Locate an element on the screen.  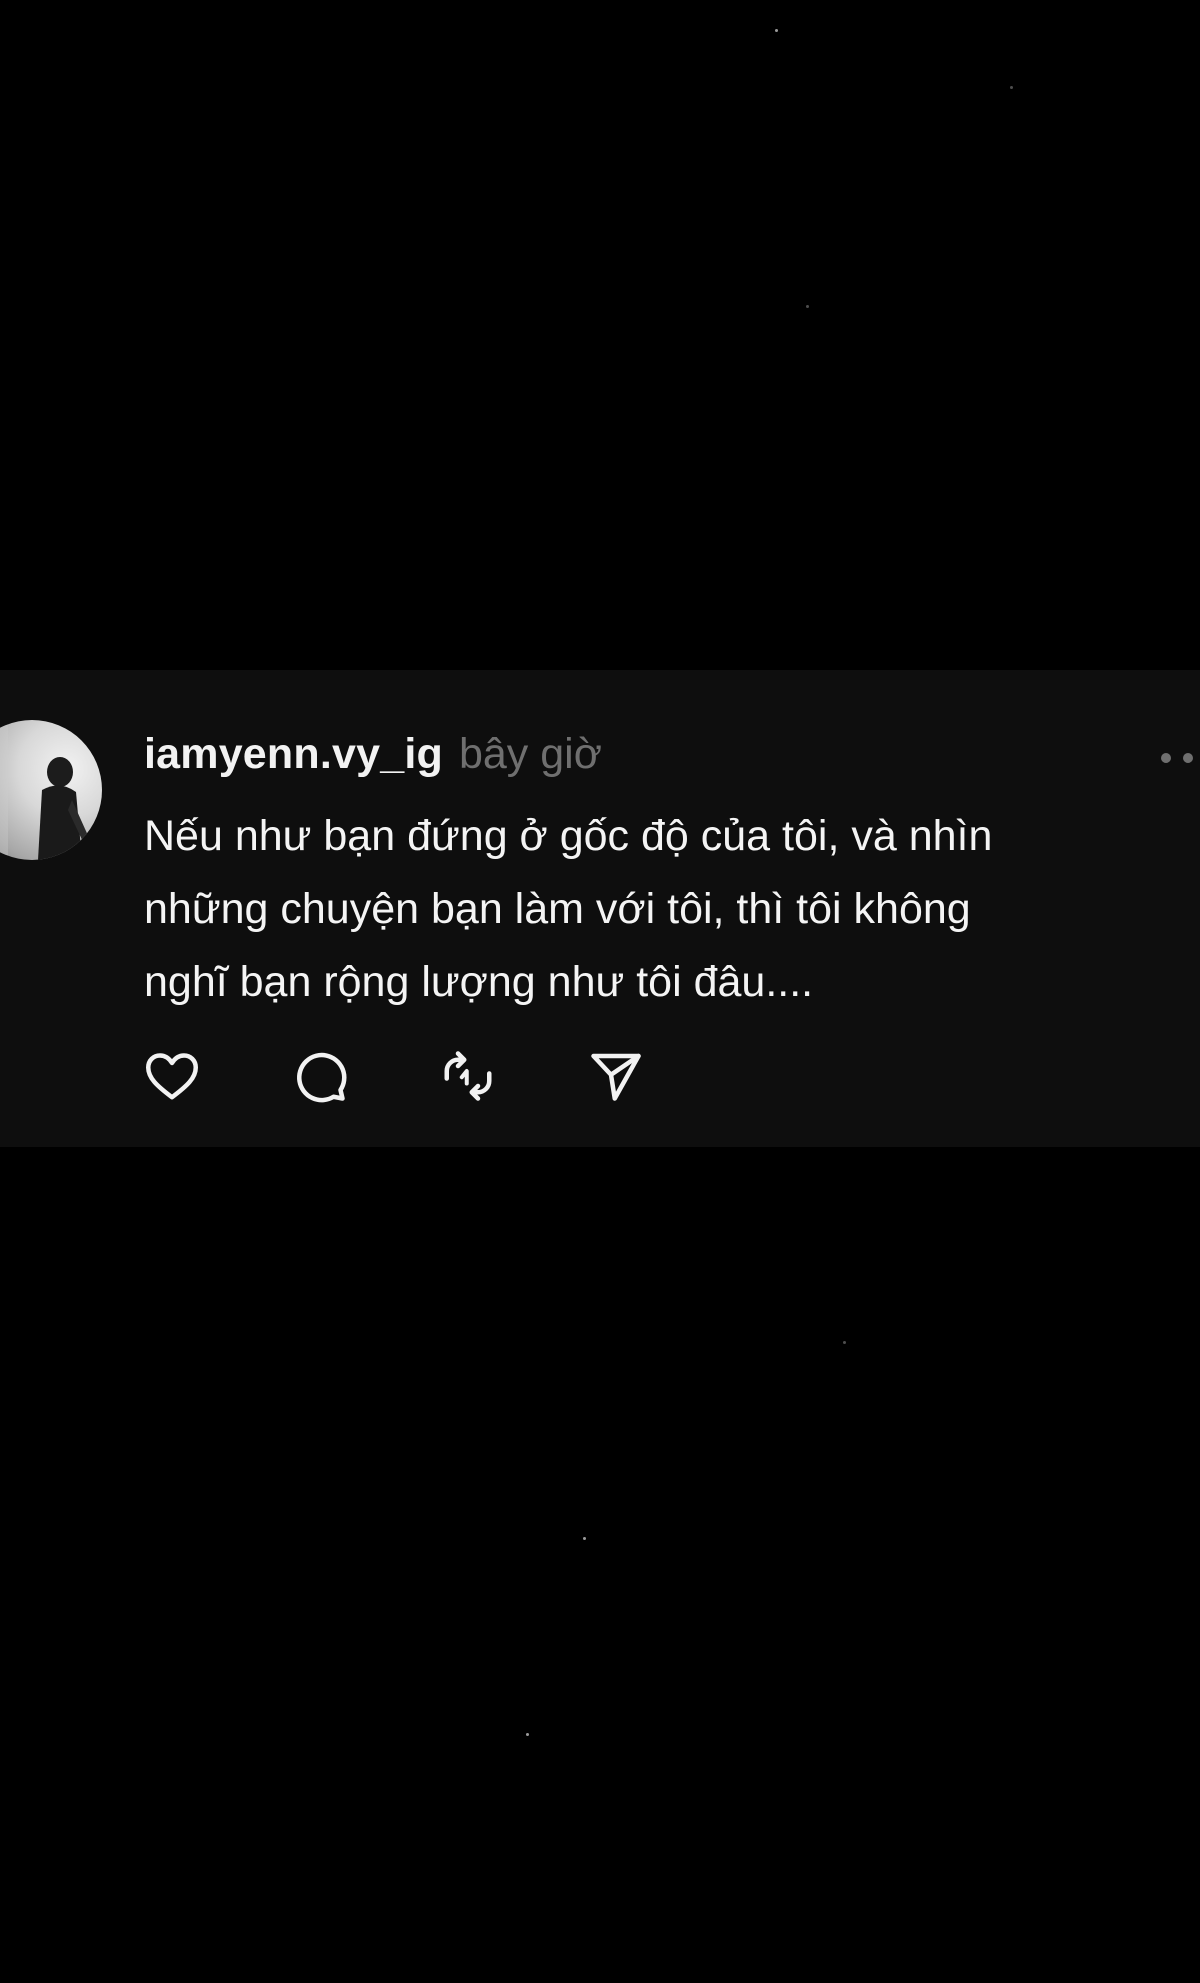
repost-icon is located at coordinates (468, 1076).